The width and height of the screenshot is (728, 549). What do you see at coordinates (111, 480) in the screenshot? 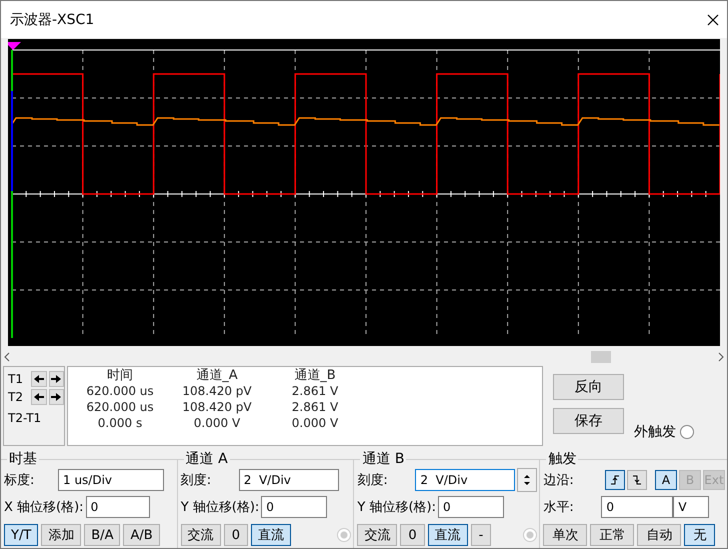
I see `timebase-scale-field: 1 us/Div` at bounding box center [111, 480].